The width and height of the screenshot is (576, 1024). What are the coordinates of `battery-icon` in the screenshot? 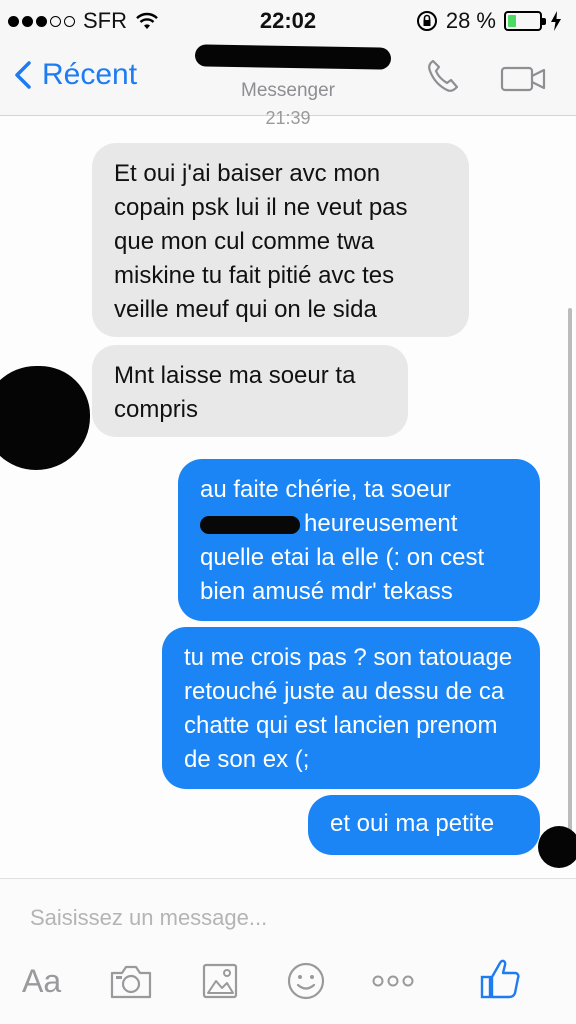 It's located at (525, 21).